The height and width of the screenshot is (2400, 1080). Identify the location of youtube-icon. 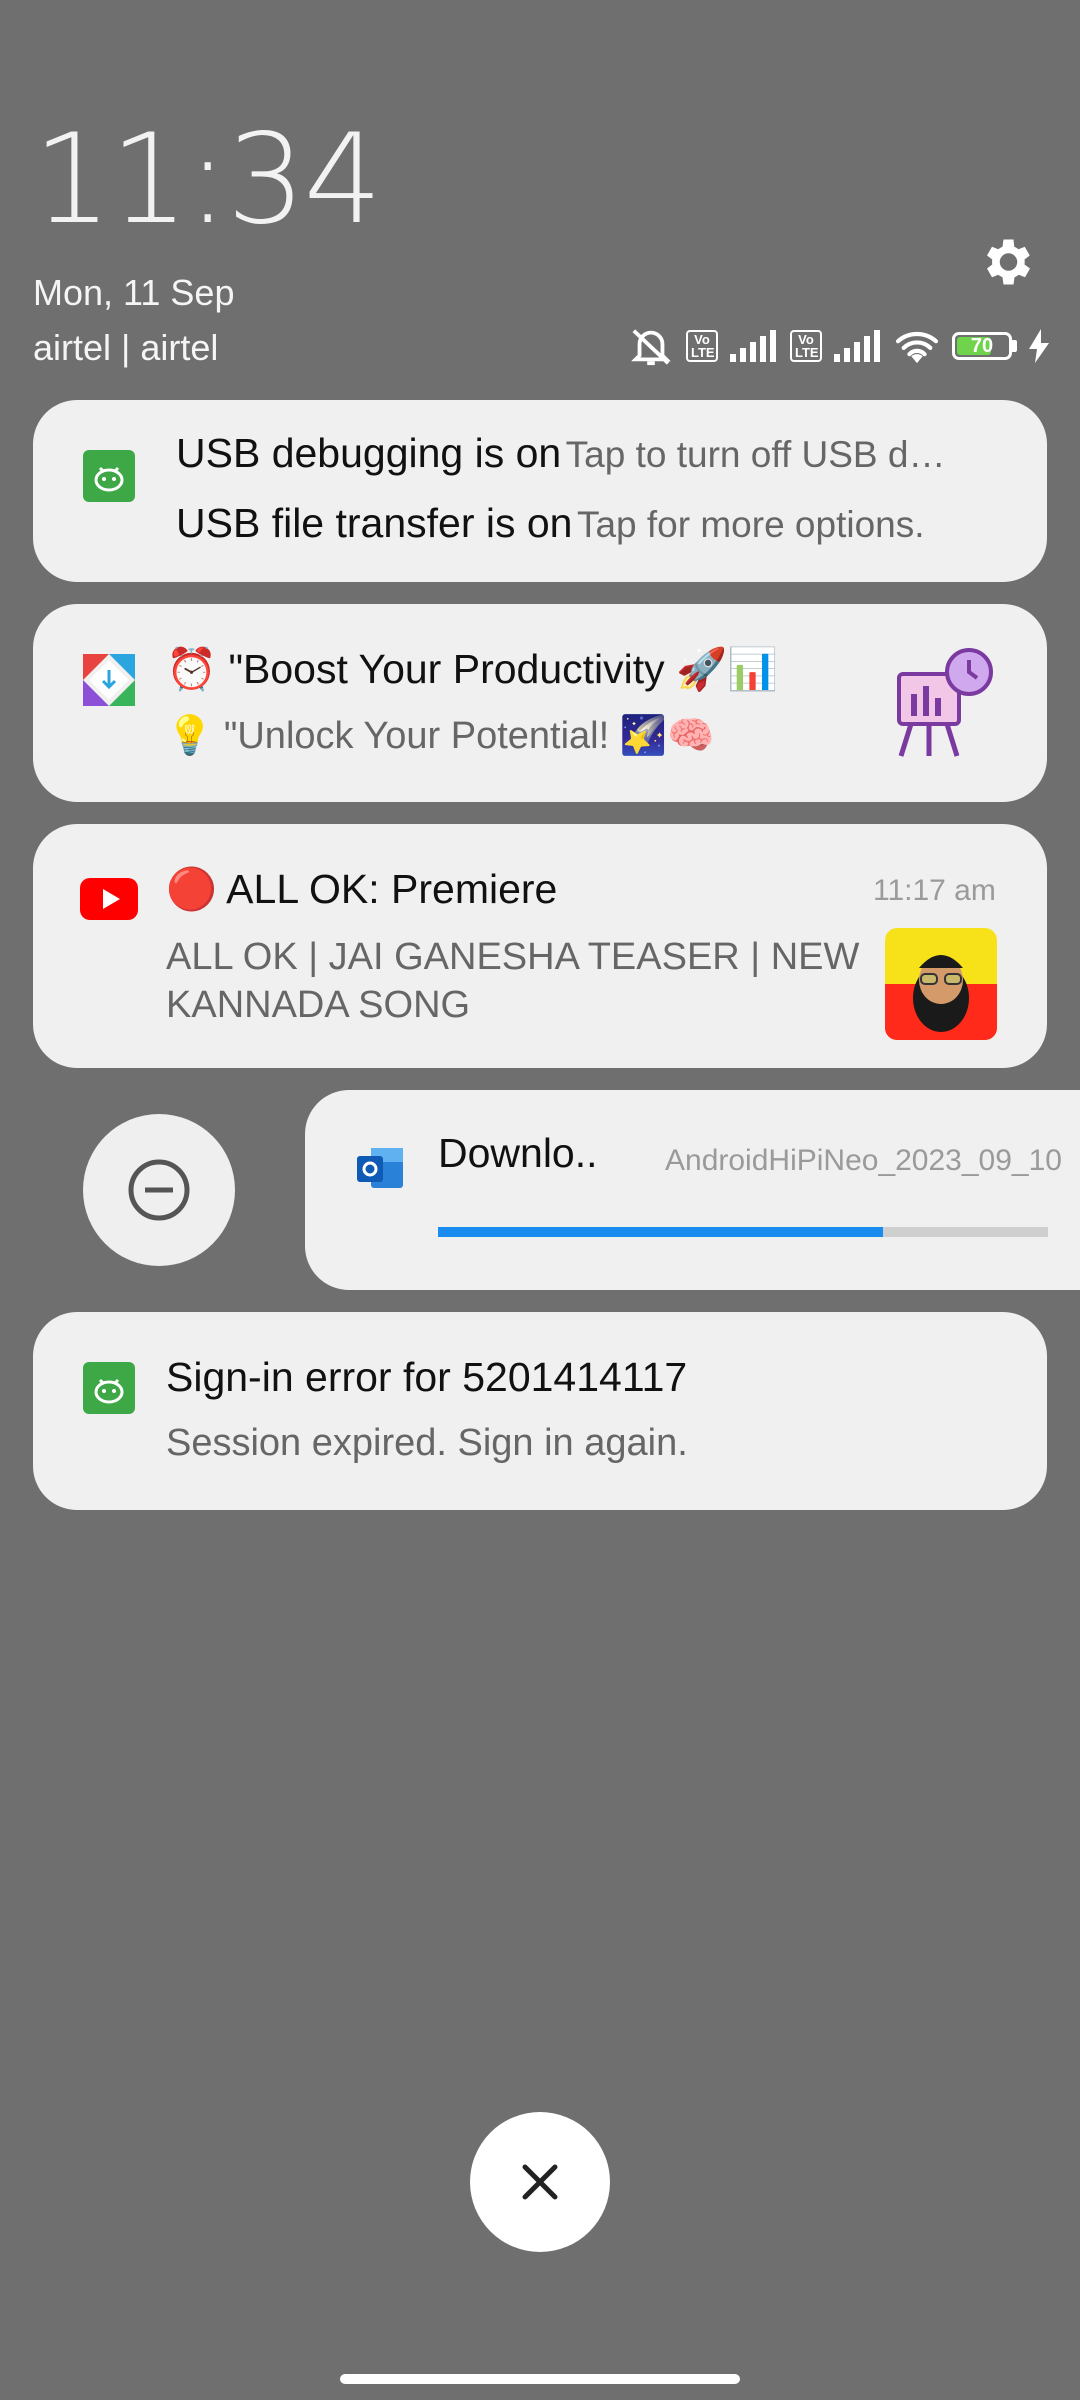
(109, 899).